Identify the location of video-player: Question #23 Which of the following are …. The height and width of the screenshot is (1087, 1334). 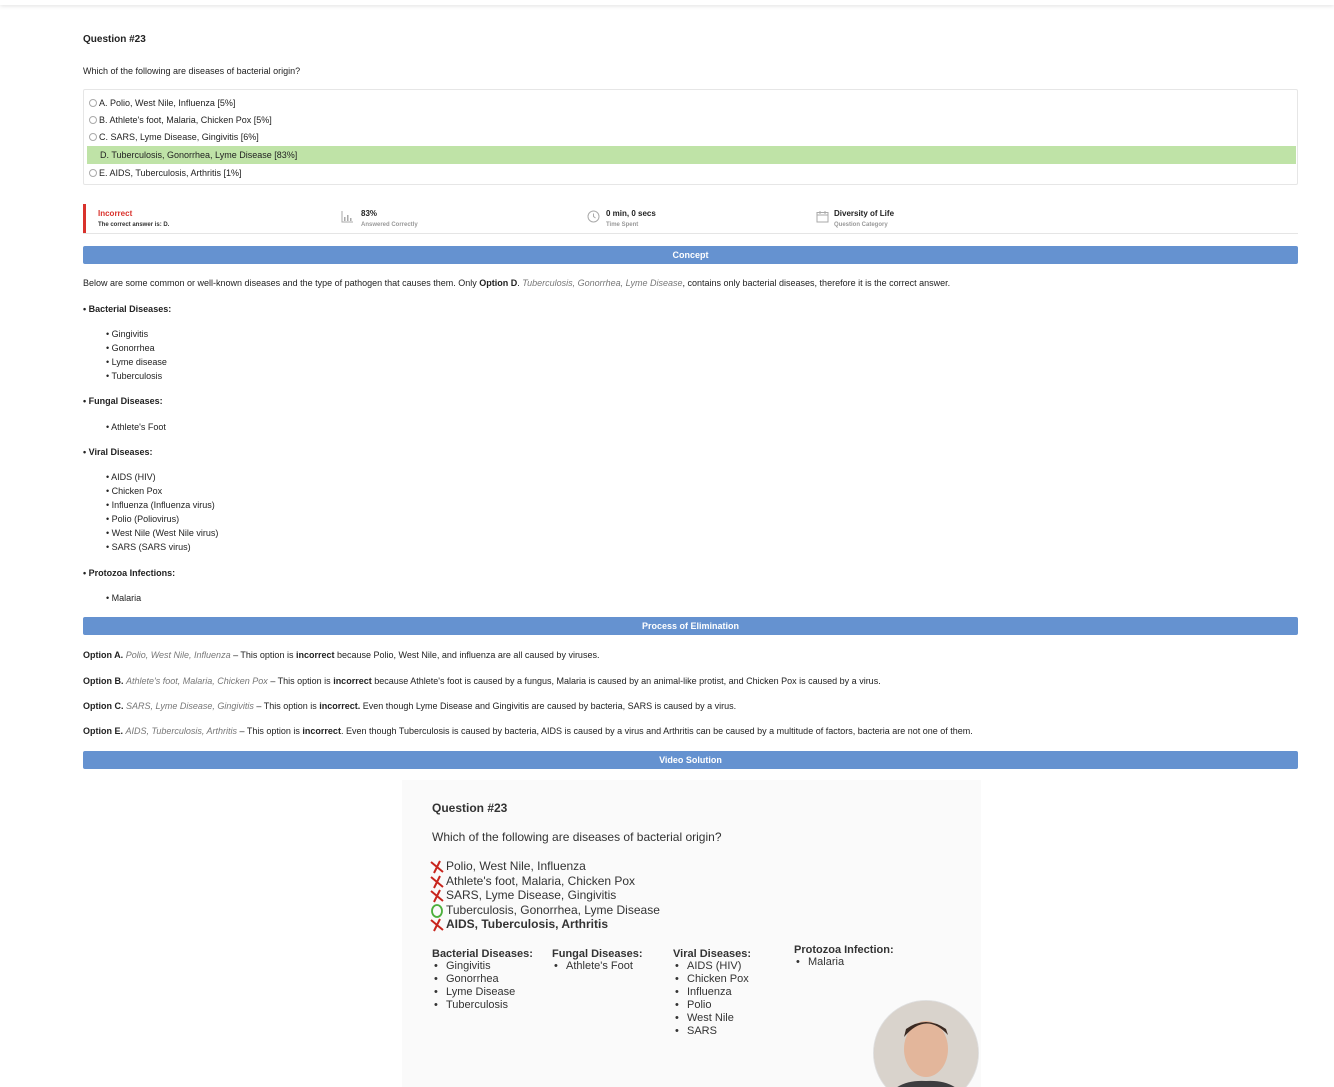
(691, 933).